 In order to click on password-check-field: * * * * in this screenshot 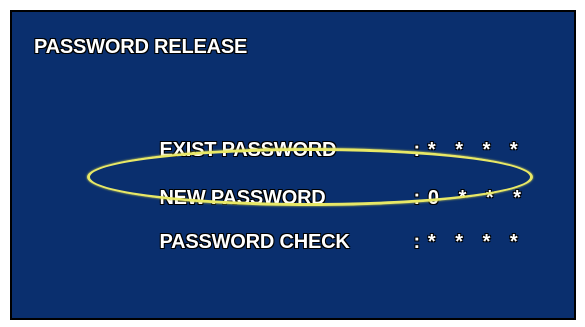, I will do `click(476, 242)`.